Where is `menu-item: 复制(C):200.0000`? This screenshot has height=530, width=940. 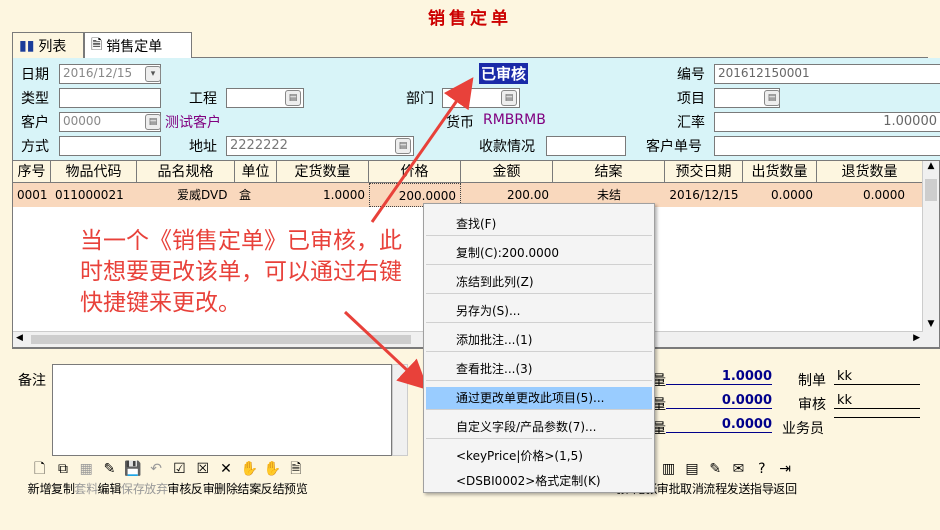
menu-item: 复制(C):200.0000 is located at coordinates (539, 253).